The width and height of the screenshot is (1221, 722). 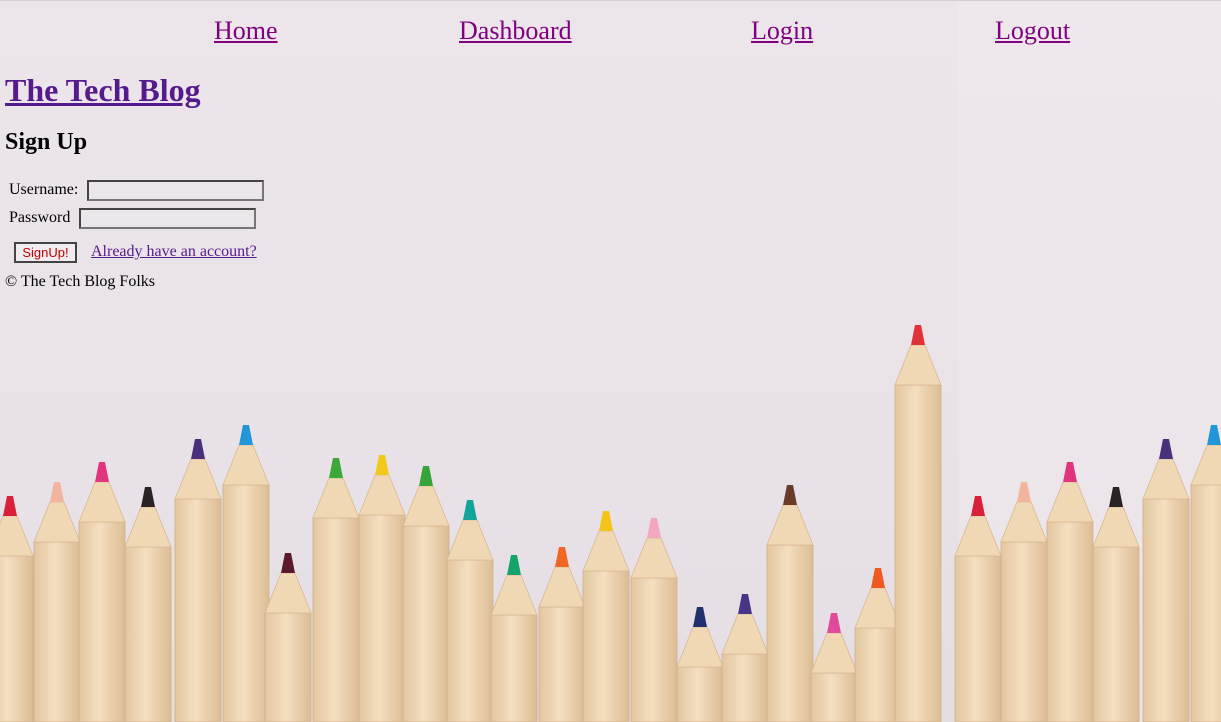 I want to click on top-navigation: Home Dashboard Login Logout, so click(x=610, y=31).